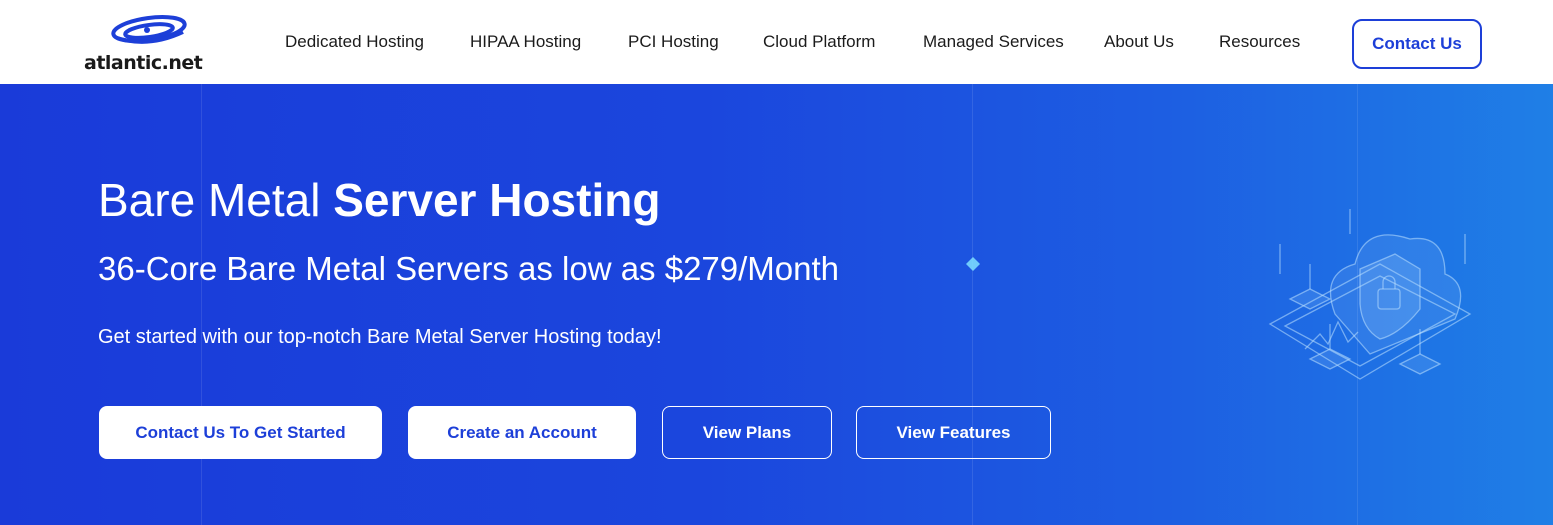 This screenshot has height=525, width=1553. Describe the element at coordinates (149, 29) in the screenshot. I see `atlantic-swirl-logo-icon` at that location.